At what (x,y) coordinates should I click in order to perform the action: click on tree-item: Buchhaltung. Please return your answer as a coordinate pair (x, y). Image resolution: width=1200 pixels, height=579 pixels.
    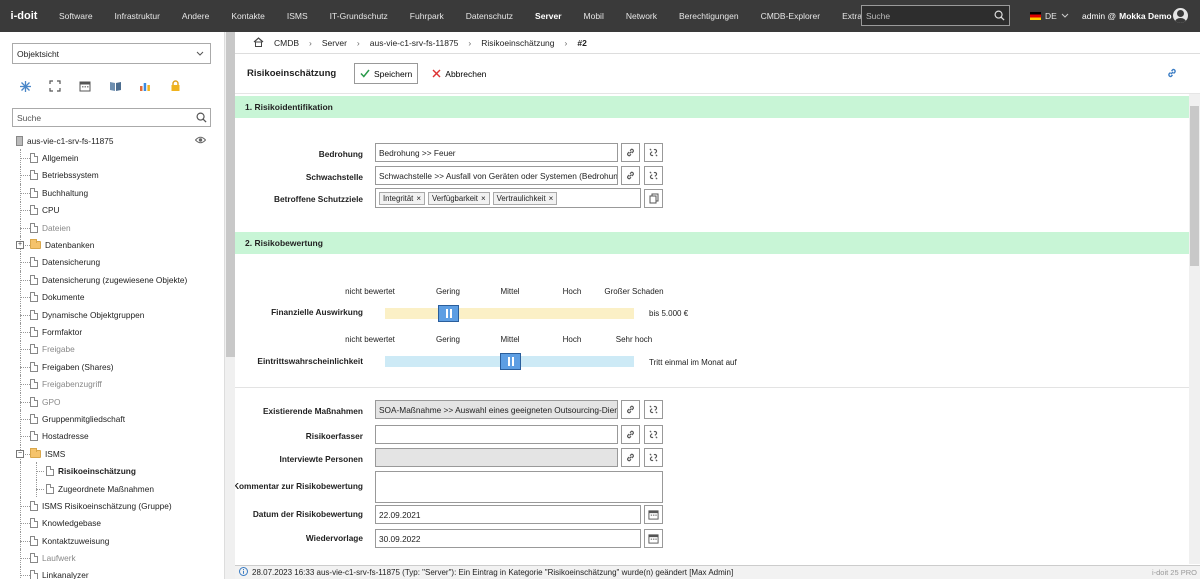
    Looking at the image, I should click on (112, 193).